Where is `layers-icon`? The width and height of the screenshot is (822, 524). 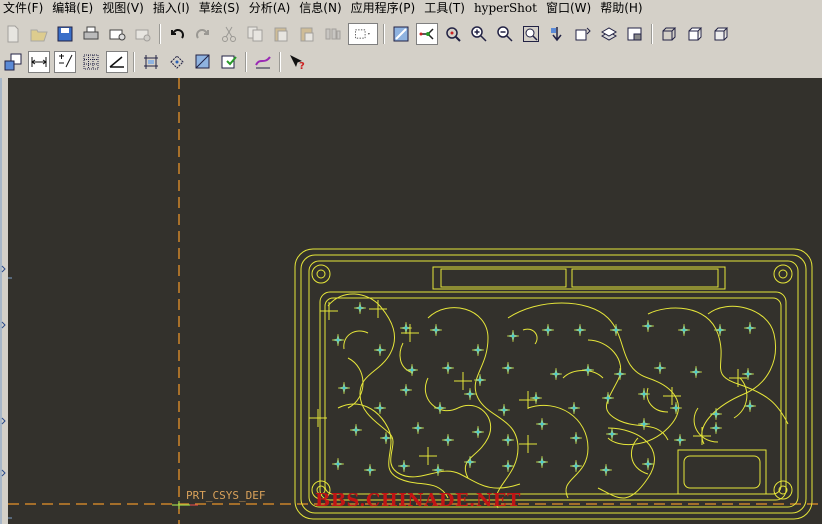 layers-icon is located at coordinates (609, 34).